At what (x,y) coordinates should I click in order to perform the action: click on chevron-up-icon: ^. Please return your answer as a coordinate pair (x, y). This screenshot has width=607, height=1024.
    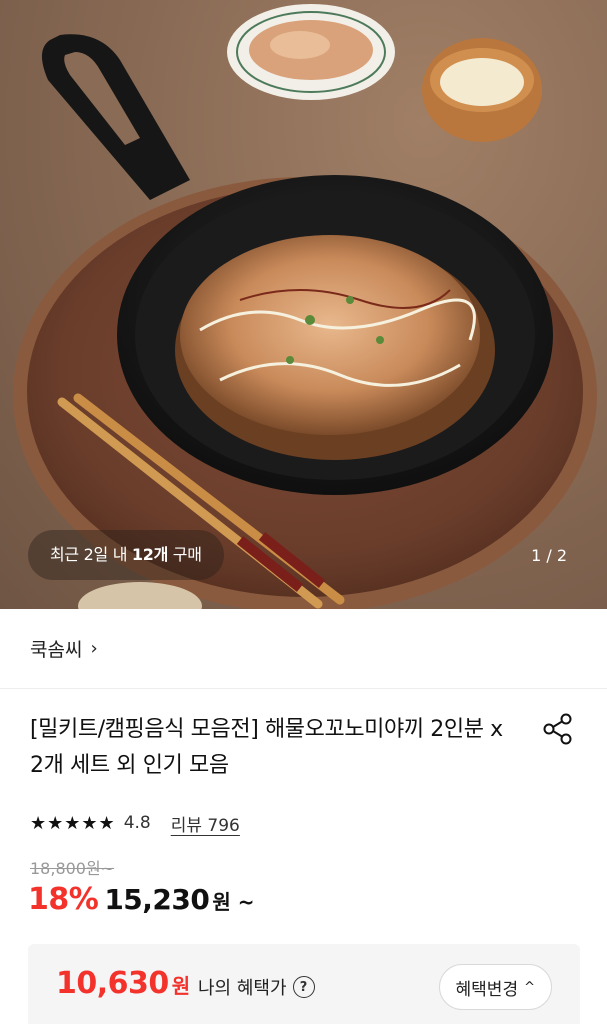
    Looking at the image, I should click on (529, 987).